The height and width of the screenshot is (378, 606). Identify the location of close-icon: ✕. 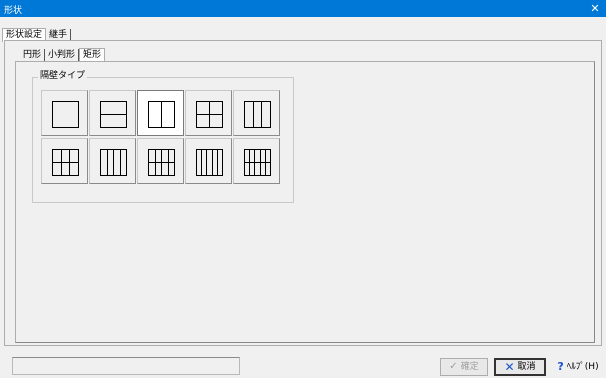
(595, 8).